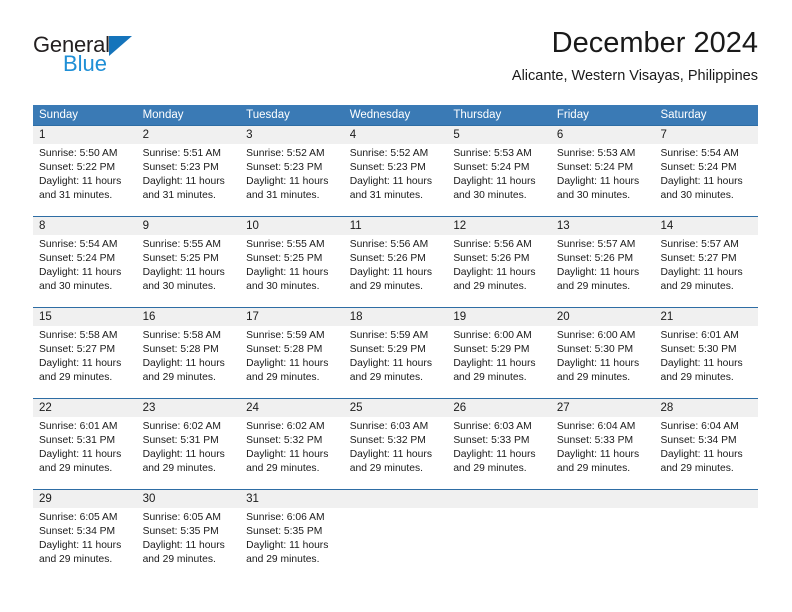 The image size is (792, 612). Describe the element at coordinates (563, 226) in the screenshot. I see `day-number: 13` at that location.